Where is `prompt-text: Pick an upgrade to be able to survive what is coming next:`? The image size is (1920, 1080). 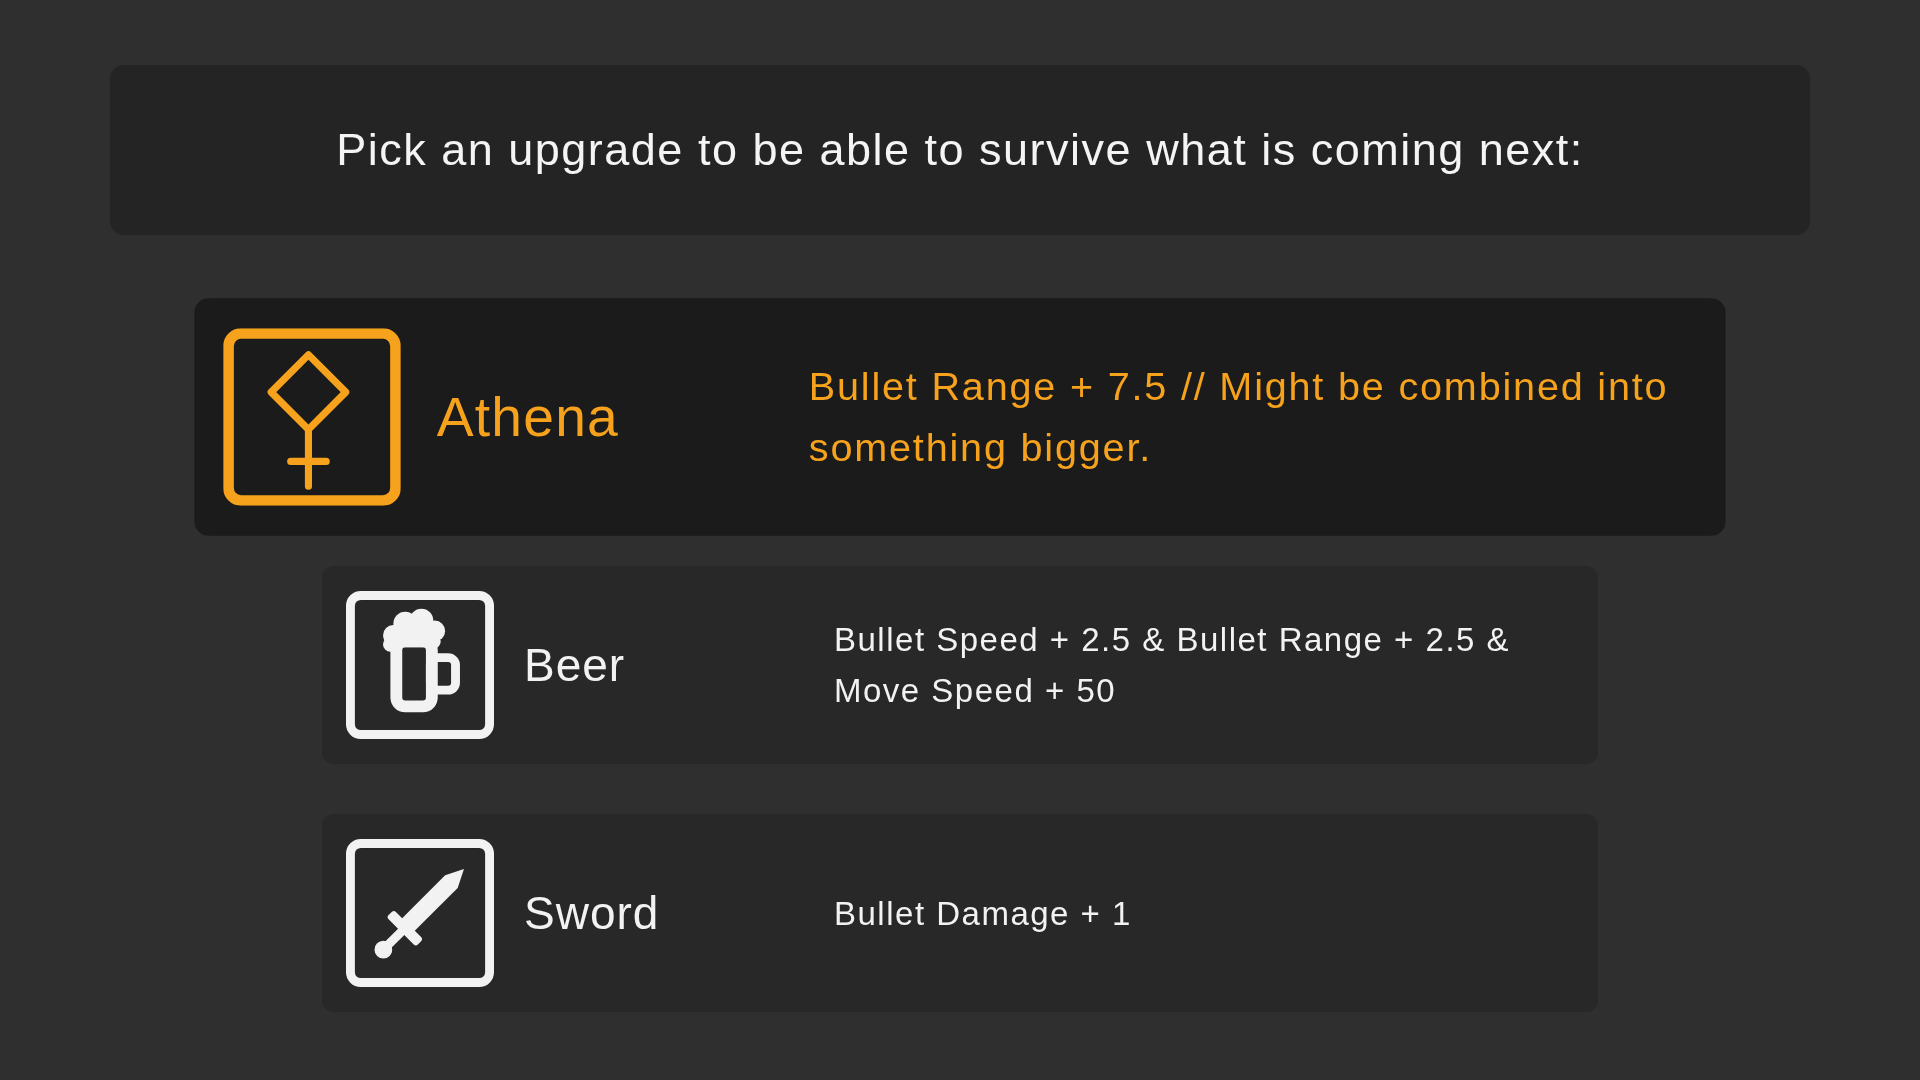 prompt-text: Pick an upgrade to be able to survive what is coming next: is located at coordinates (960, 150).